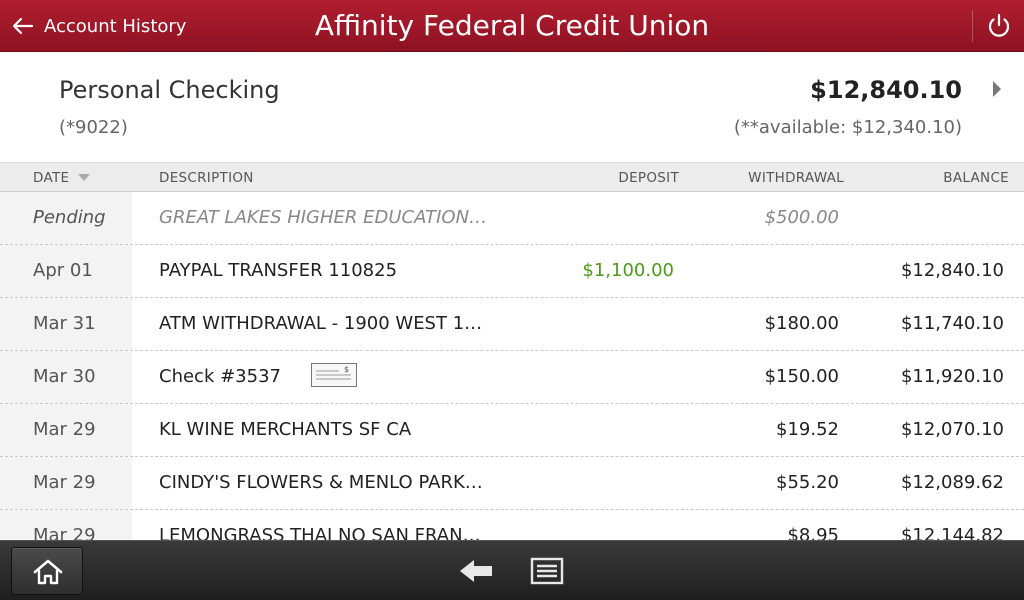 The image size is (1024, 600). Describe the element at coordinates (512, 377) in the screenshot. I see `table-row: Mar 30 Check #3537 $ $150.00 $11,920.10` at that location.